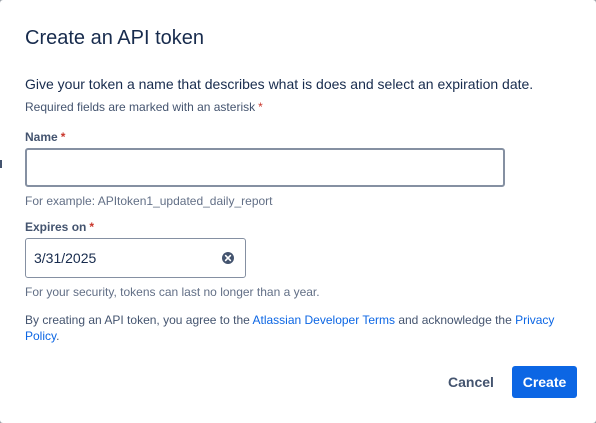 The image size is (596, 423). What do you see at coordinates (56, 227) in the screenshot?
I see `expires-label-text: Expires on` at bounding box center [56, 227].